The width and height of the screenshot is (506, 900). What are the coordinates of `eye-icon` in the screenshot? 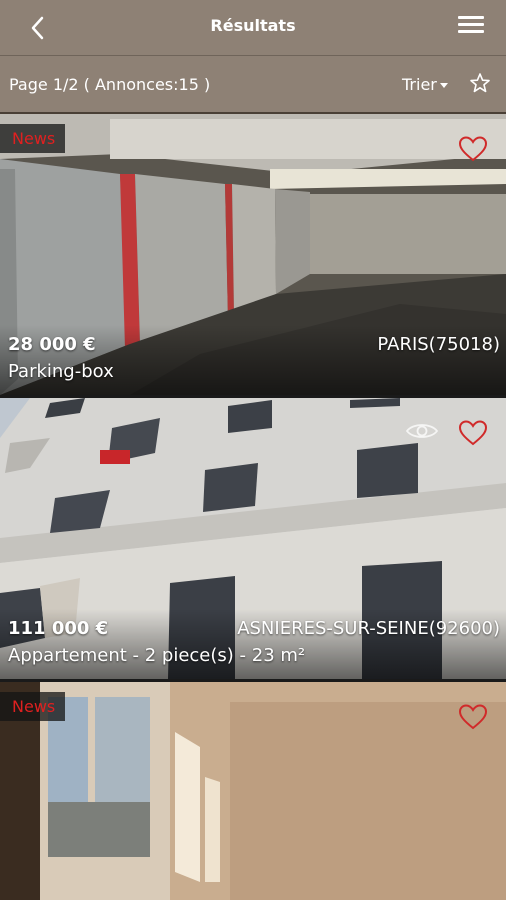 It's located at (422, 431).